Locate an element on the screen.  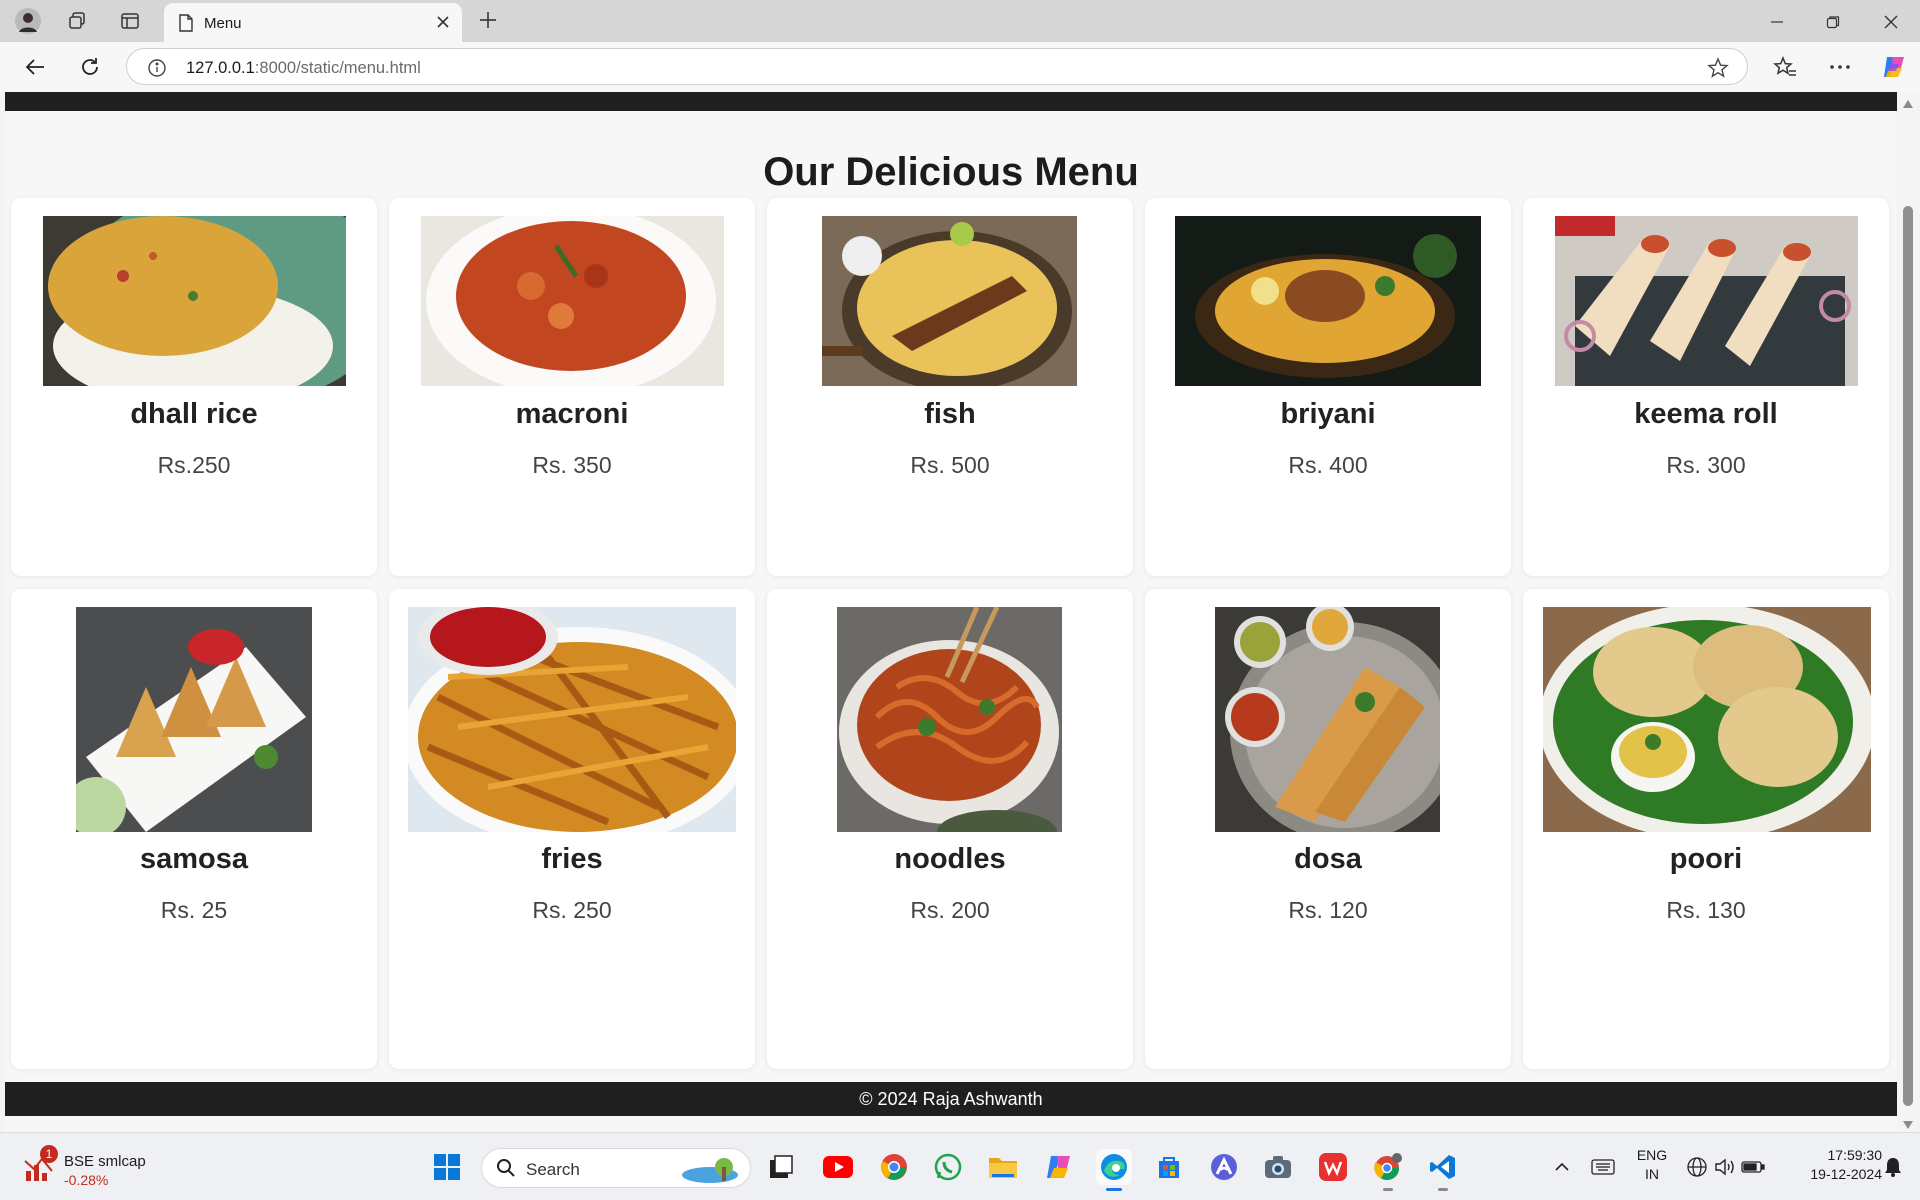
page-header-bar is located at coordinates (951, 101).